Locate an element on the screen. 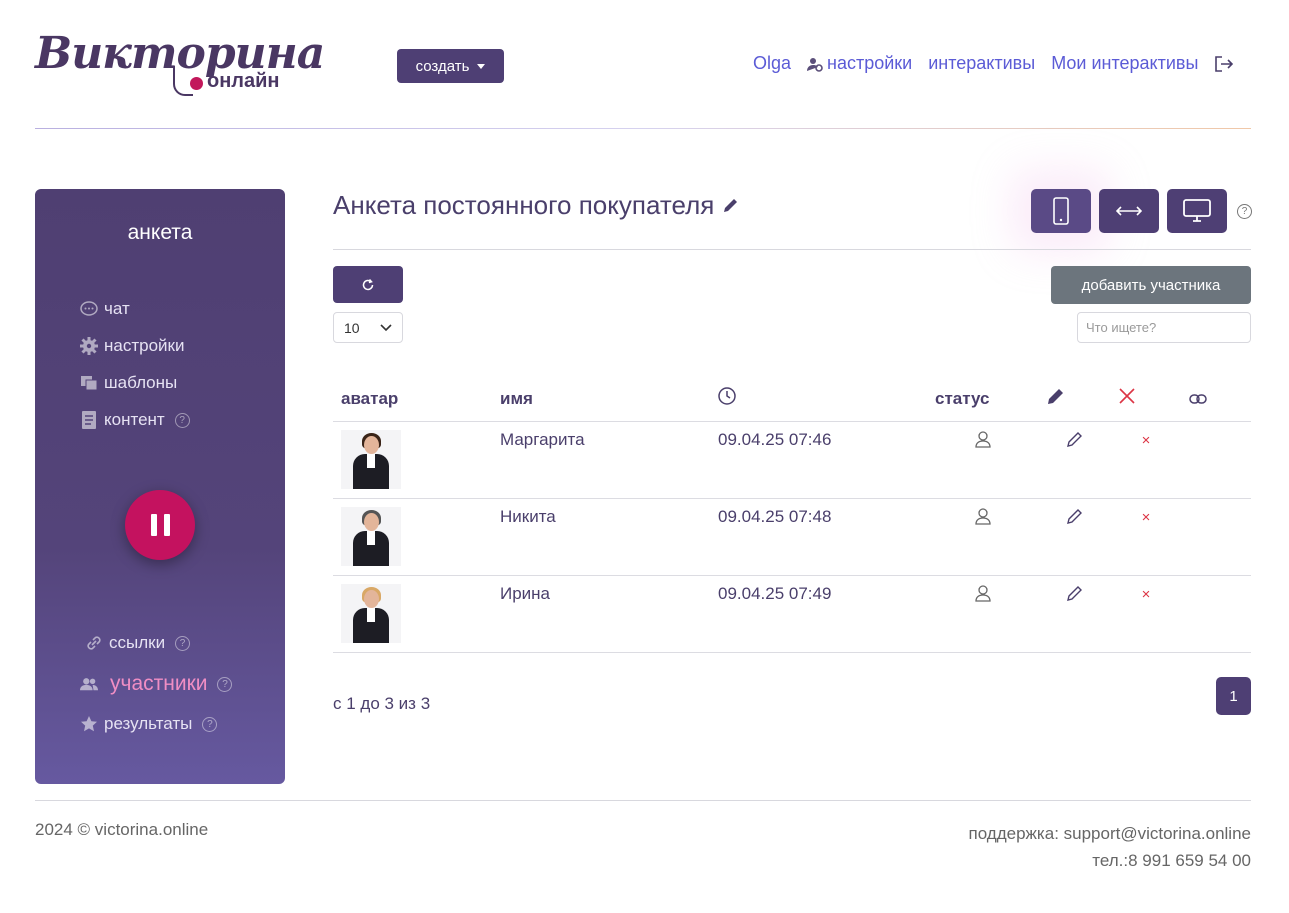 This screenshot has width=1289, height=913. chat-icon is located at coordinates (89, 309).